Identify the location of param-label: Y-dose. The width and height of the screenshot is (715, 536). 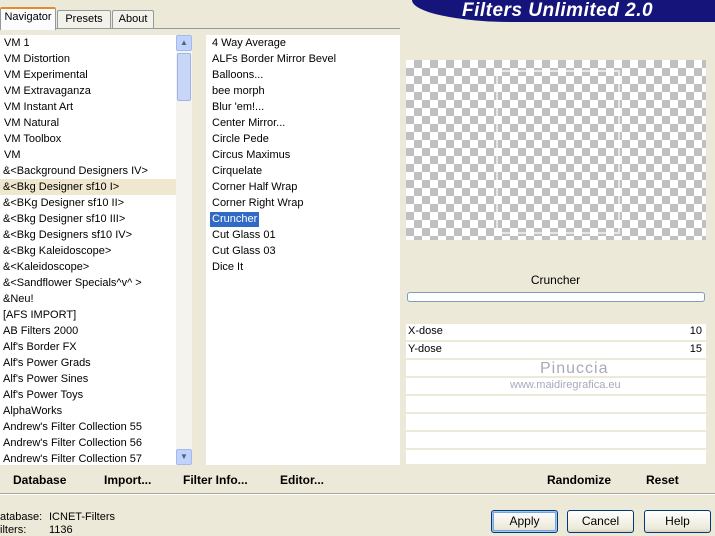
(425, 349).